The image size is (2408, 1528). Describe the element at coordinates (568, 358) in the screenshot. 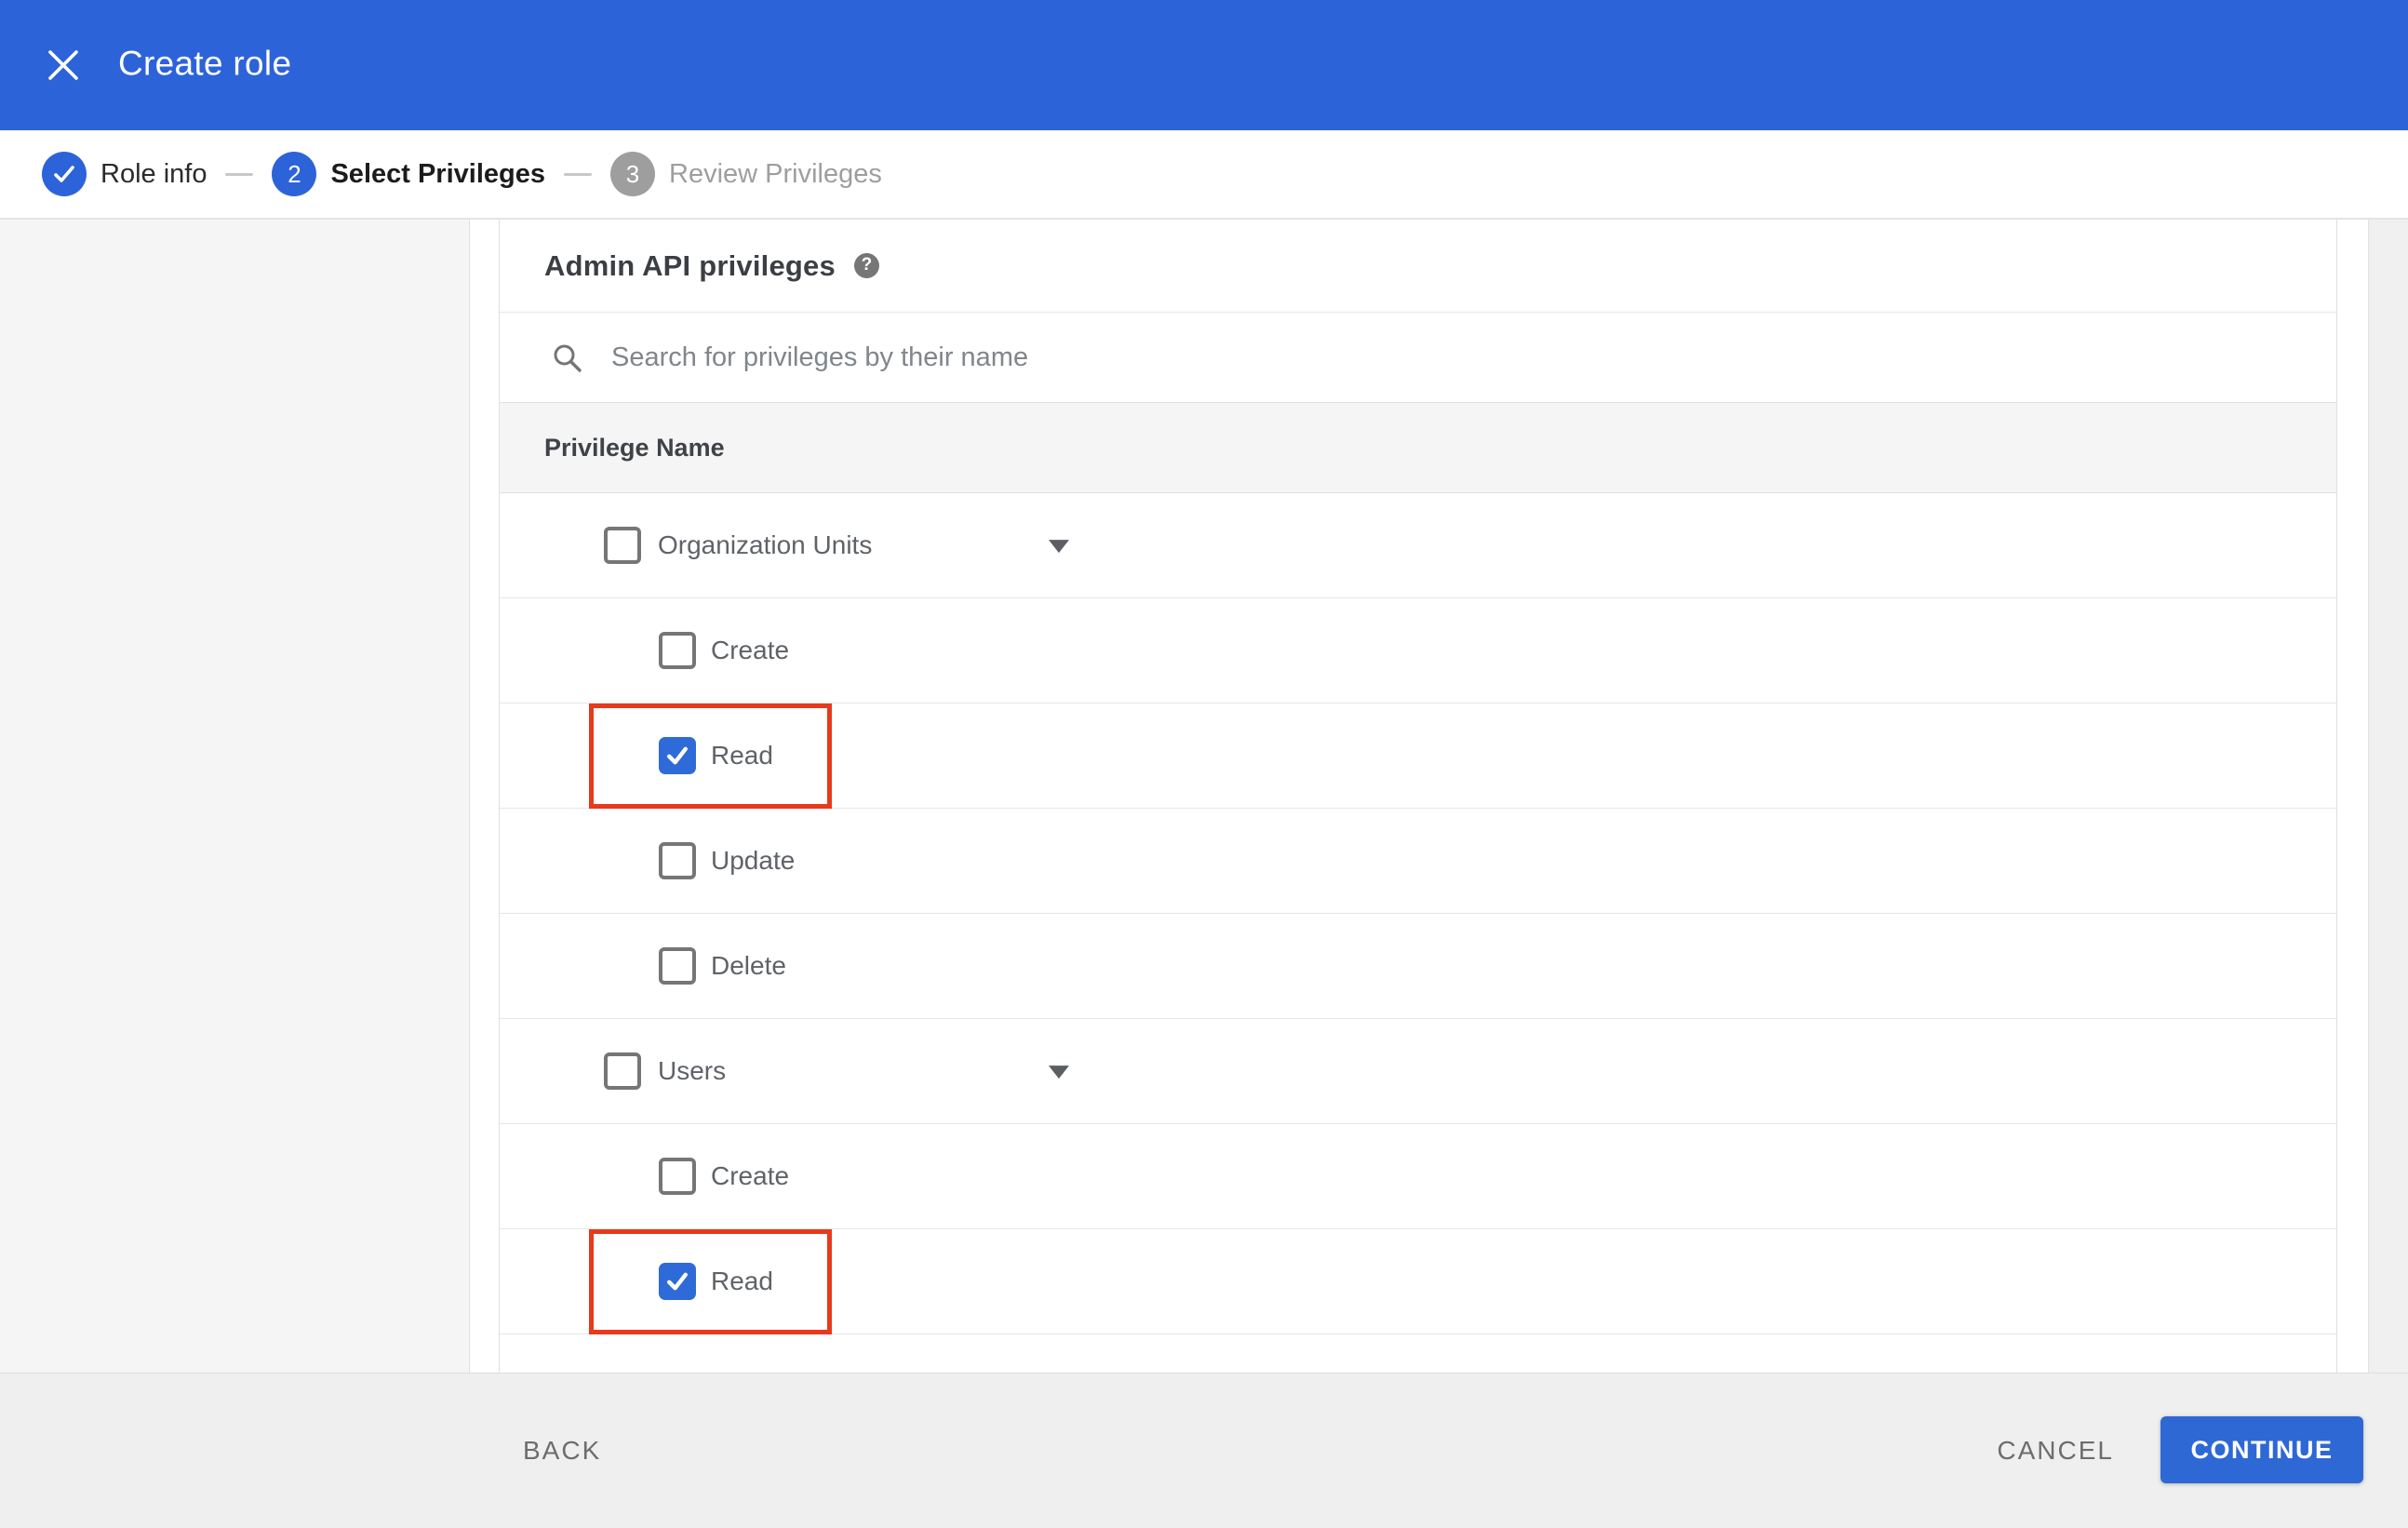

I see `search-icon` at that location.